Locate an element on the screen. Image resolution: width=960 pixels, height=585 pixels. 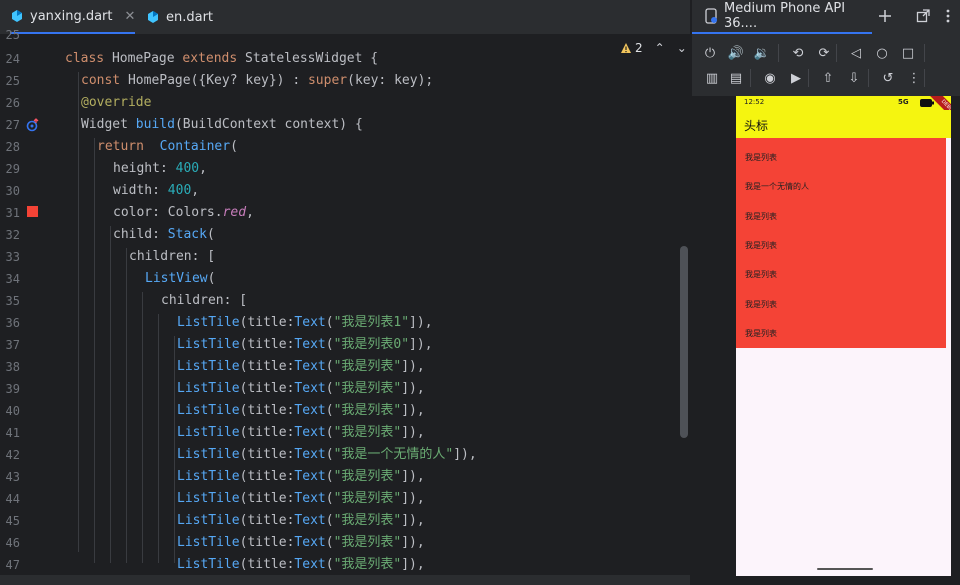
record-icon: ▶ is located at coordinates (796, 78).